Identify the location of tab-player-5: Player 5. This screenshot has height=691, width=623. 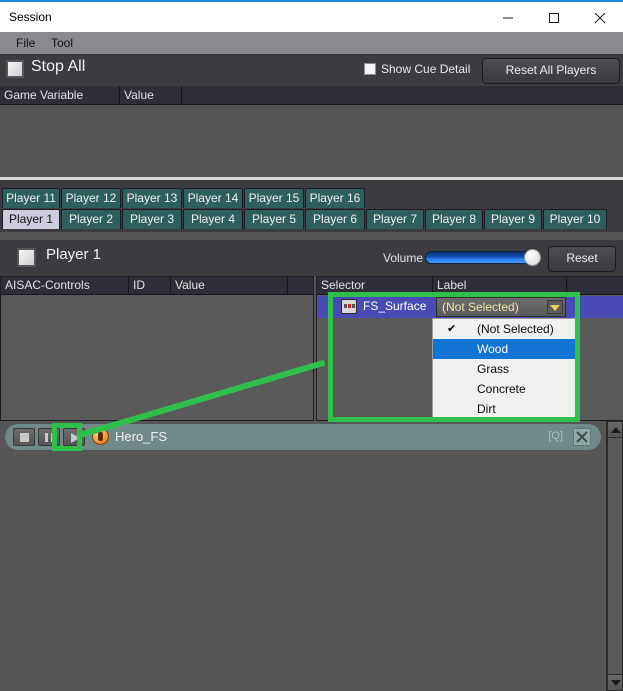
(274, 219).